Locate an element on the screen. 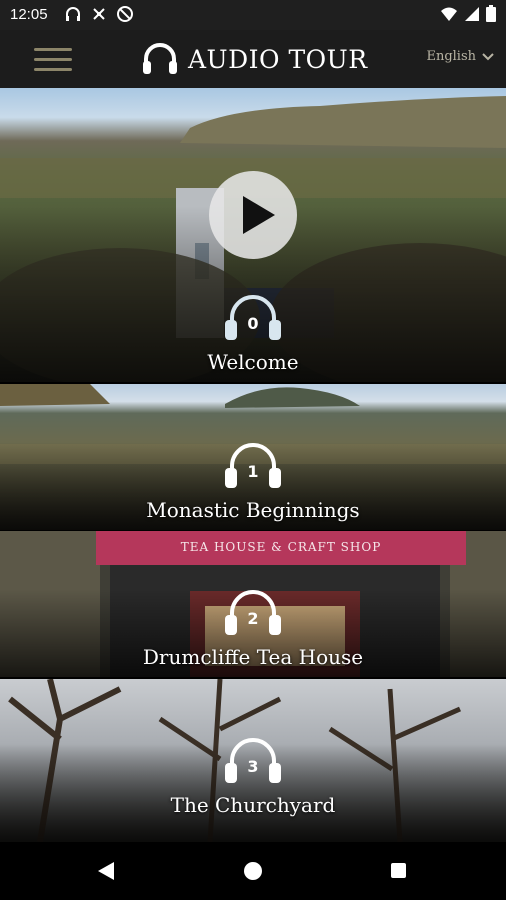 Image resolution: width=506 pixels, height=900 pixels. status-time: 12:05 is located at coordinates (29, 14).